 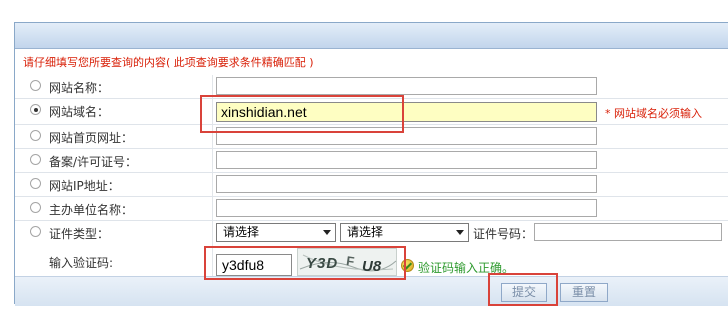 I want to click on label-captcha: 输入验证码:, so click(x=81, y=263).